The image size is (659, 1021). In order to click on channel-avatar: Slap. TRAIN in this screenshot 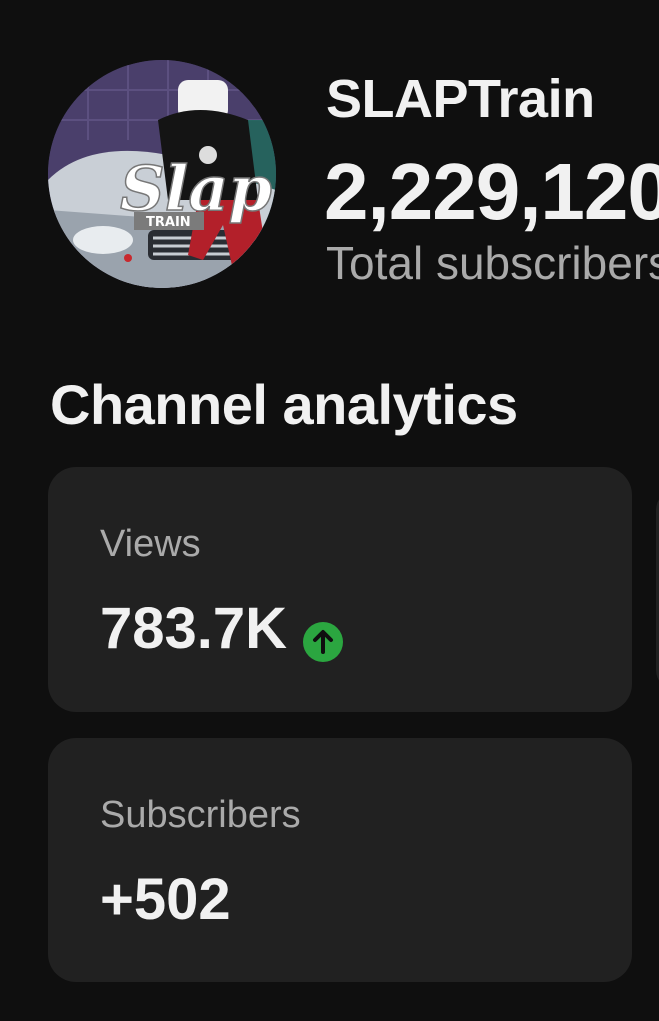, I will do `click(162, 174)`.